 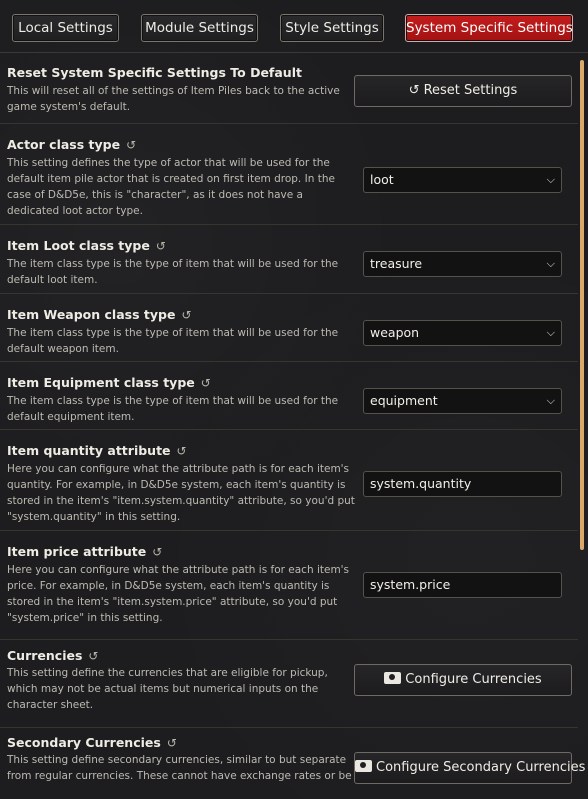 I want to click on setting-title-currencies: Currencies ↺, so click(x=52, y=655).